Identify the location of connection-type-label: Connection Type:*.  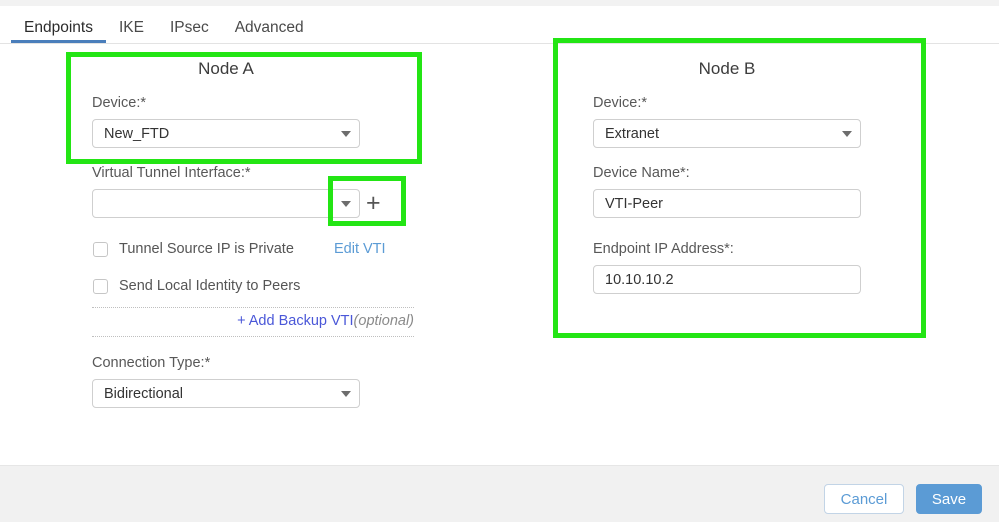
(151, 363).